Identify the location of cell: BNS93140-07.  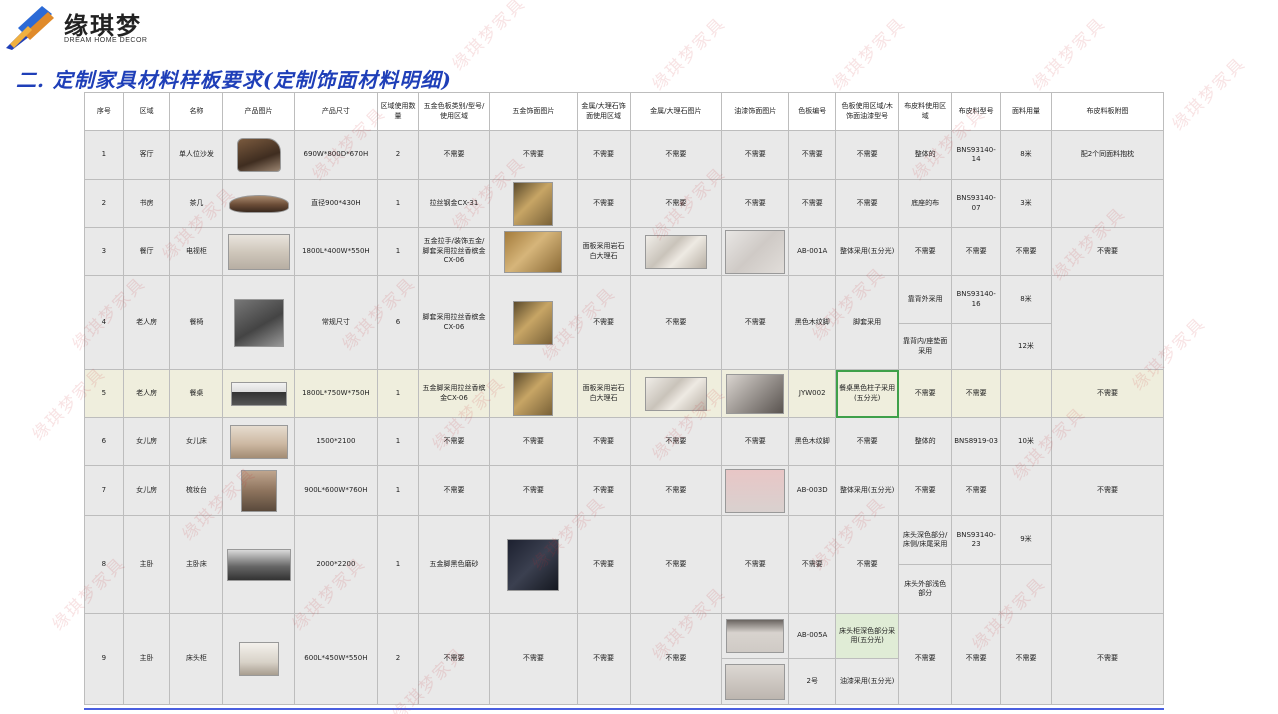
(976, 203).